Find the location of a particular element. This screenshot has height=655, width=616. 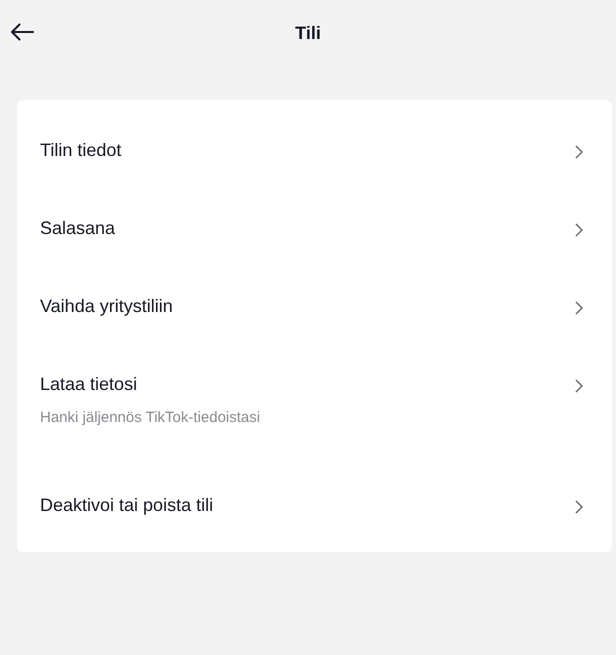

item-label: Deaktivoi tai poista tili is located at coordinates (127, 505).